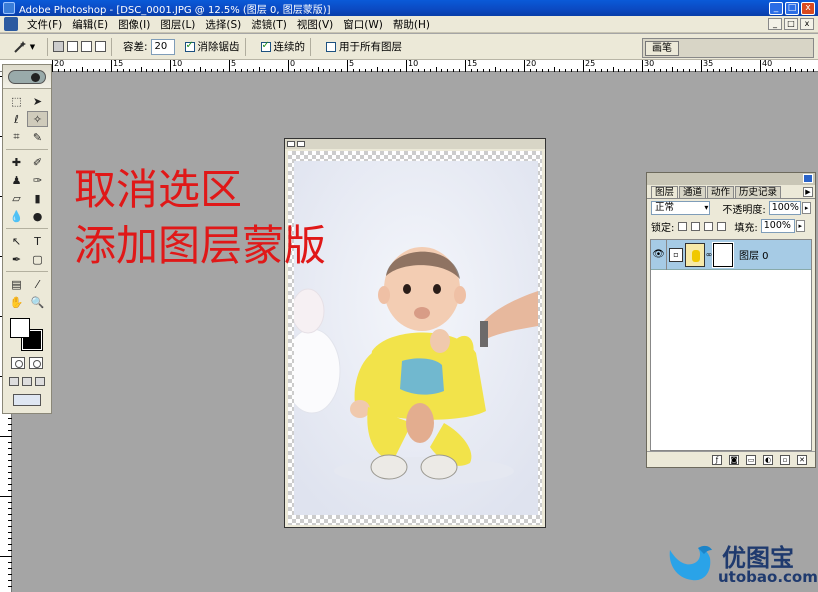 The image size is (818, 592). I want to click on tab-history: 历史记录, so click(758, 192).